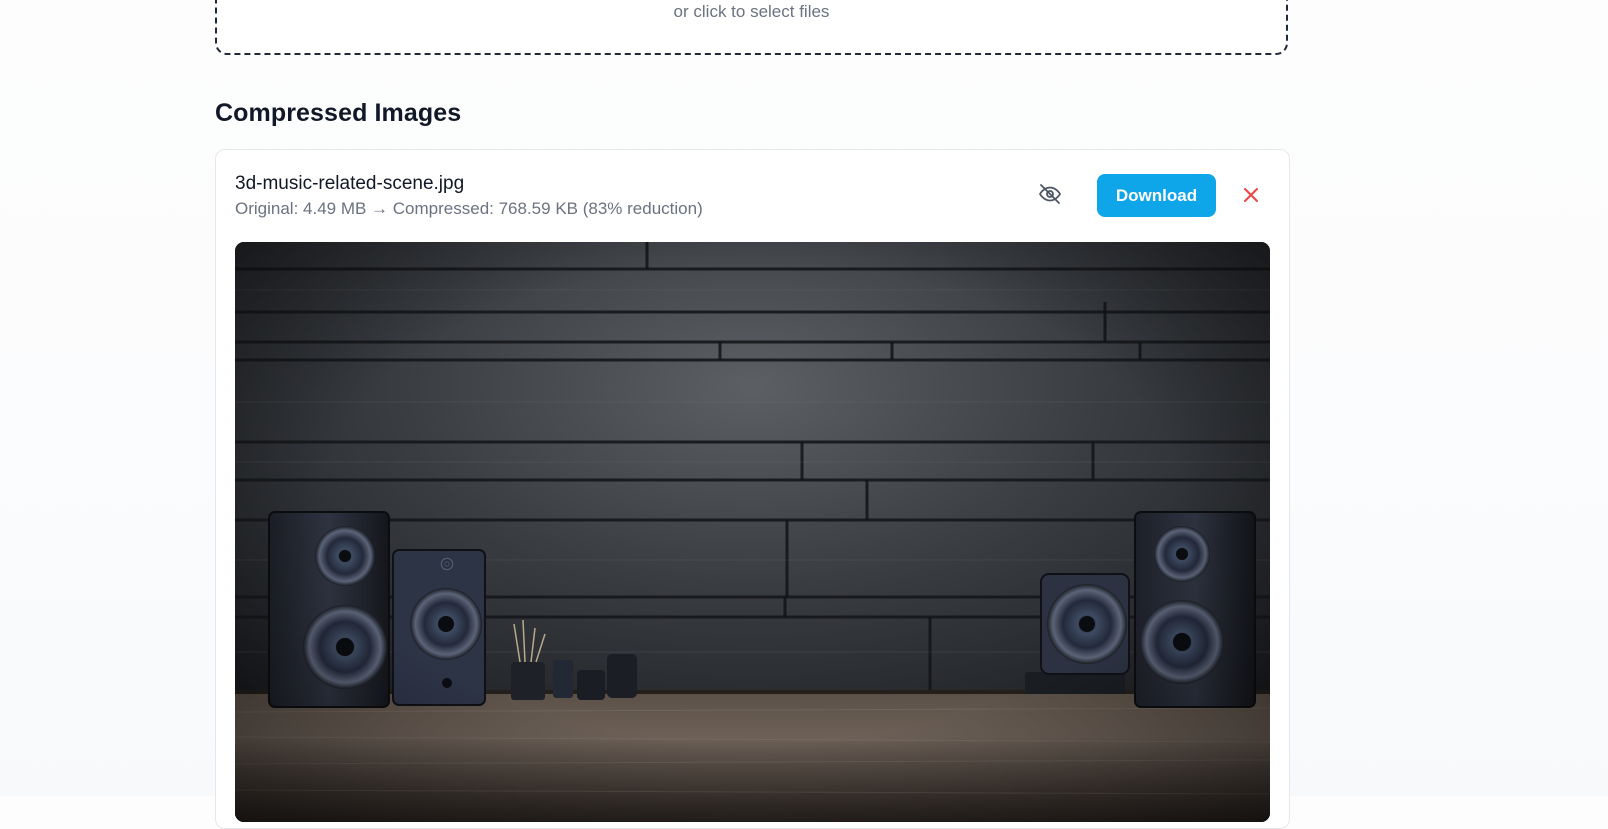 Image resolution: width=1608 pixels, height=829 pixels. I want to click on download-button: Download, so click(1156, 195).